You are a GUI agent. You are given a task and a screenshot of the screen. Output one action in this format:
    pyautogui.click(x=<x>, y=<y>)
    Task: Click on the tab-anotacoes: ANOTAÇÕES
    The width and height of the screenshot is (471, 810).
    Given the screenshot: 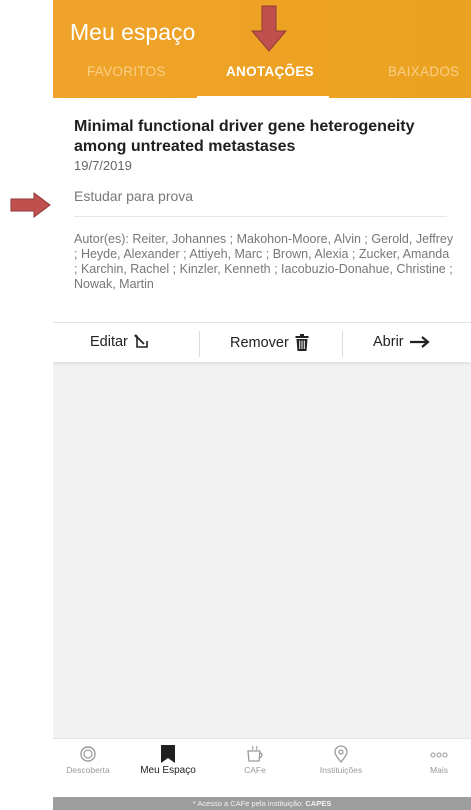 What is the action you would take?
    pyautogui.click(x=270, y=71)
    